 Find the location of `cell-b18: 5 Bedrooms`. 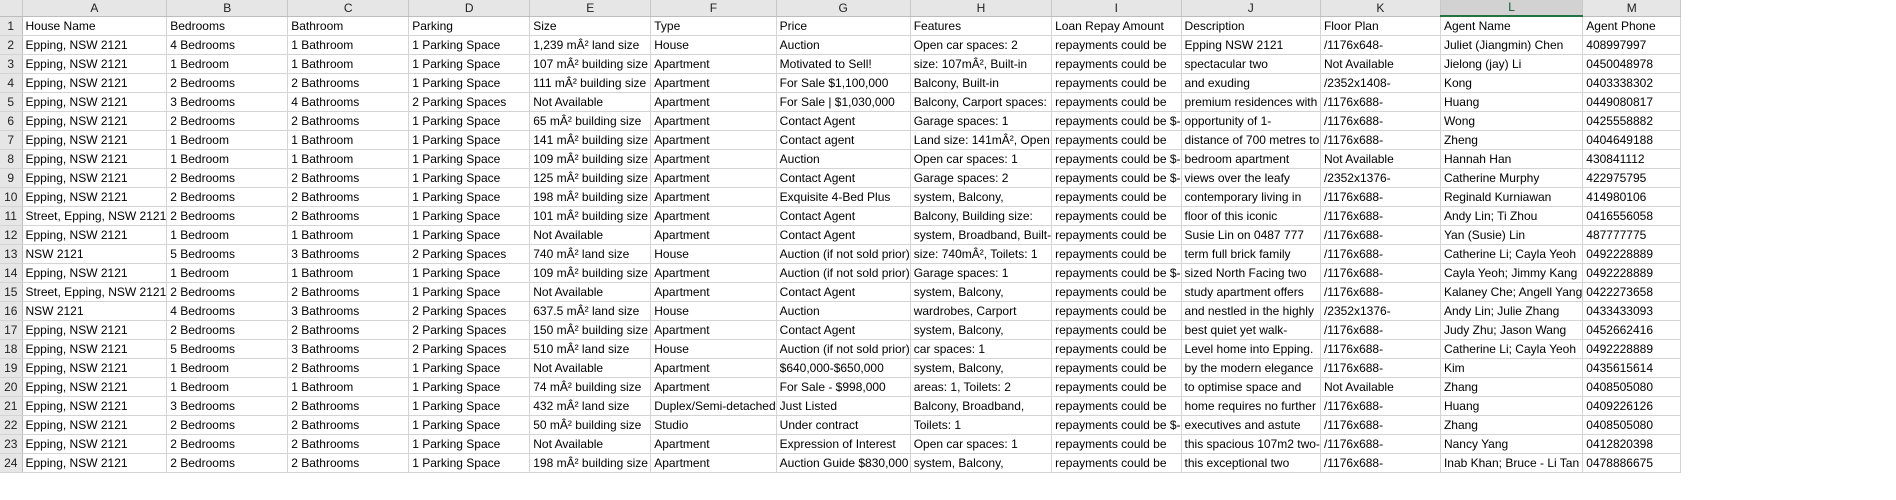

cell-b18: 5 Bedrooms is located at coordinates (227, 349).